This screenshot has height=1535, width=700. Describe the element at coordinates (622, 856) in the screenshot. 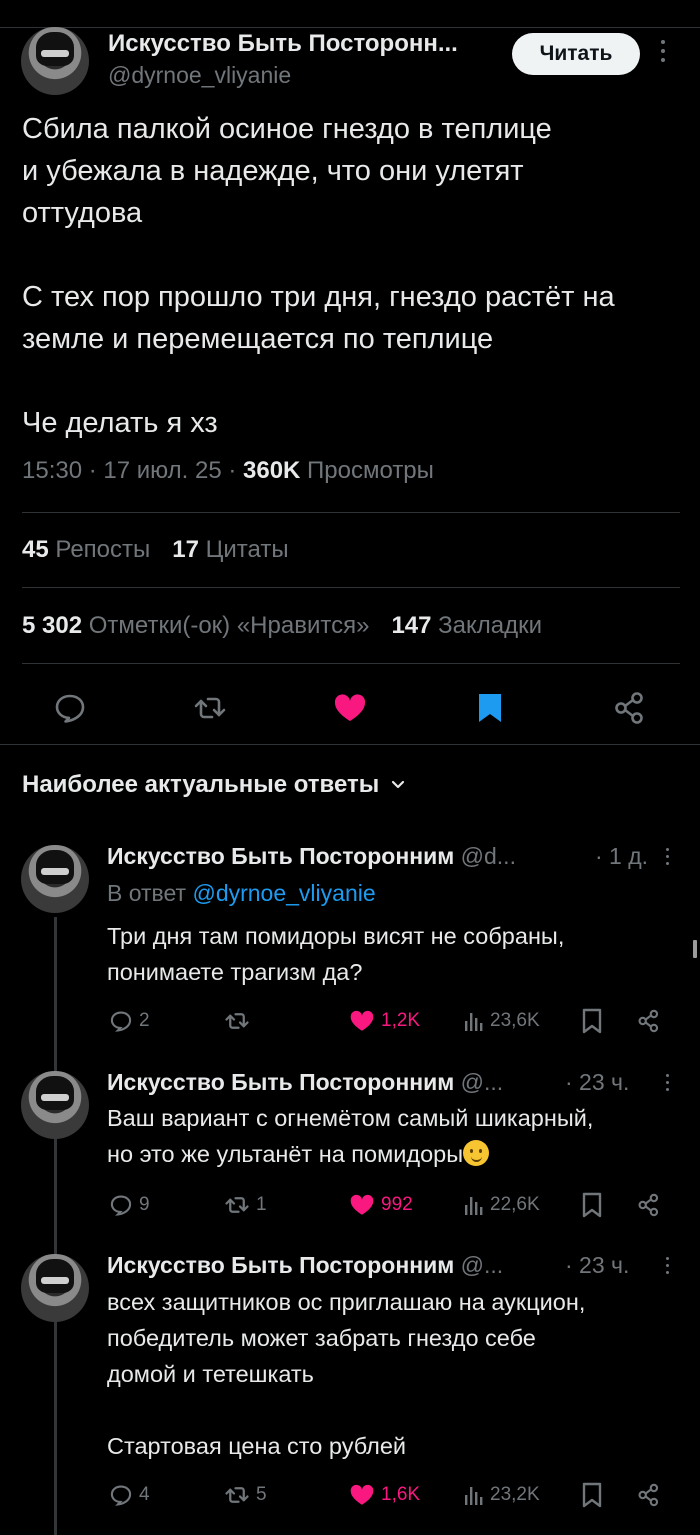

I see `reply-time: · 1 д.` at that location.